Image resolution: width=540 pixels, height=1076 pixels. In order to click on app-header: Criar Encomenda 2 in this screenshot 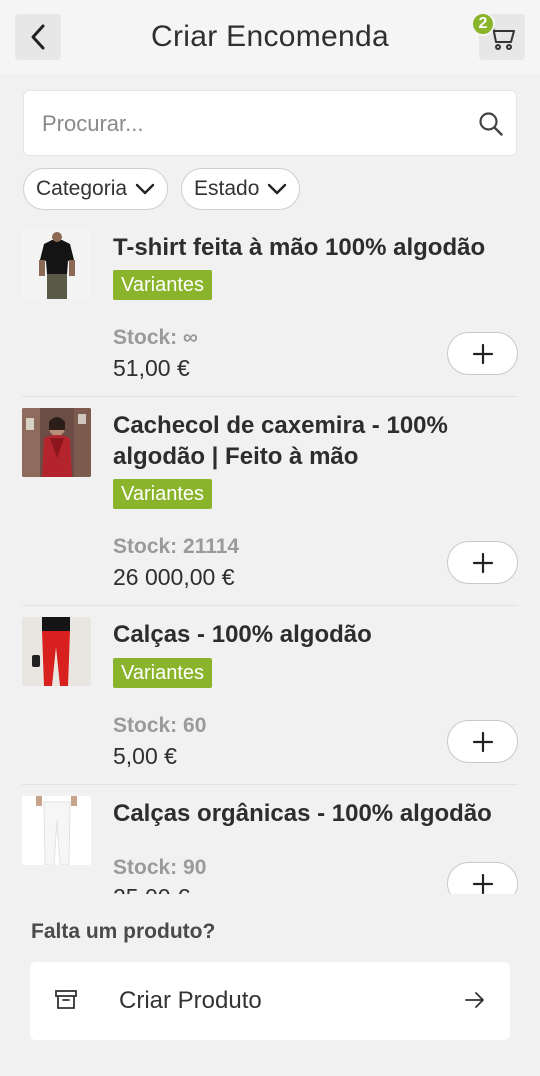, I will do `click(270, 37)`.